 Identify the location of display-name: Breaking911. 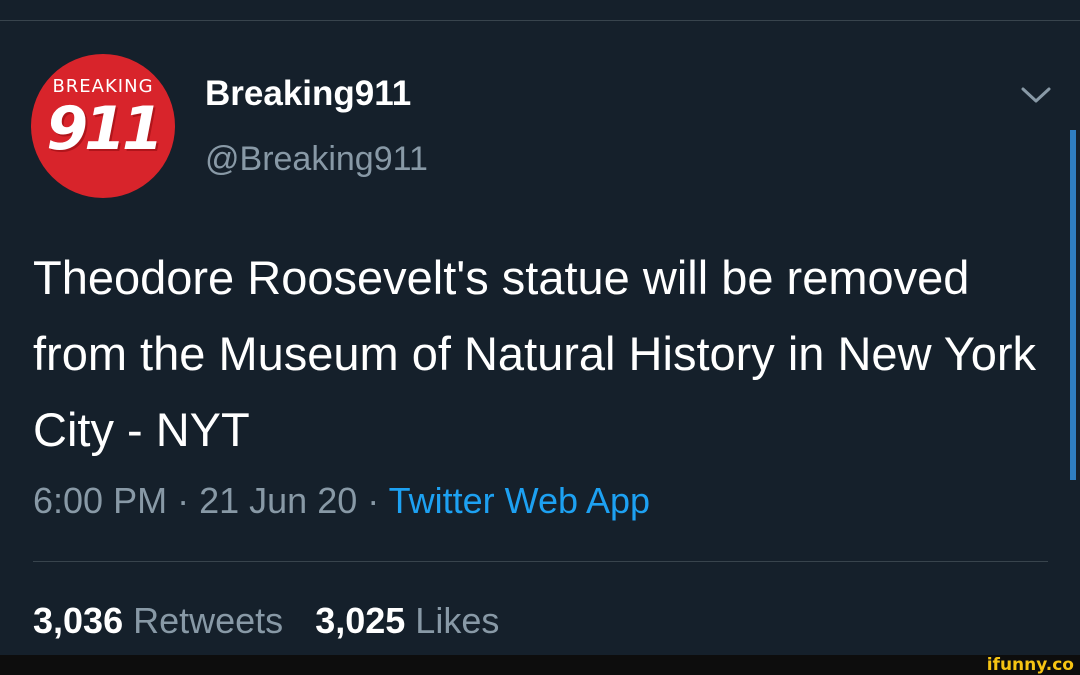
(308, 94).